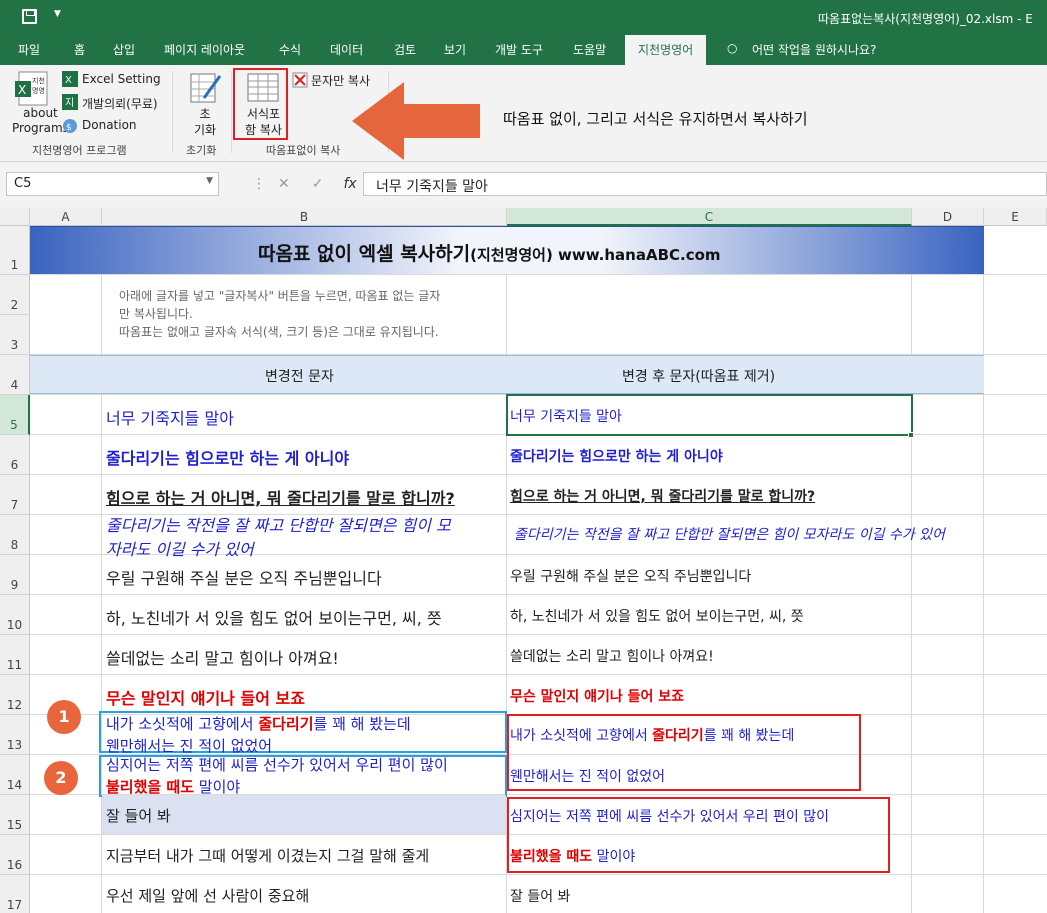  What do you see at coordinates (277, 764) in the screenshot?
I see `cell-b14-line1: 심지어는 저쪽 편에 씨름 선수가 있어서 우리 편이 많이` at bounding box center [277, 764].